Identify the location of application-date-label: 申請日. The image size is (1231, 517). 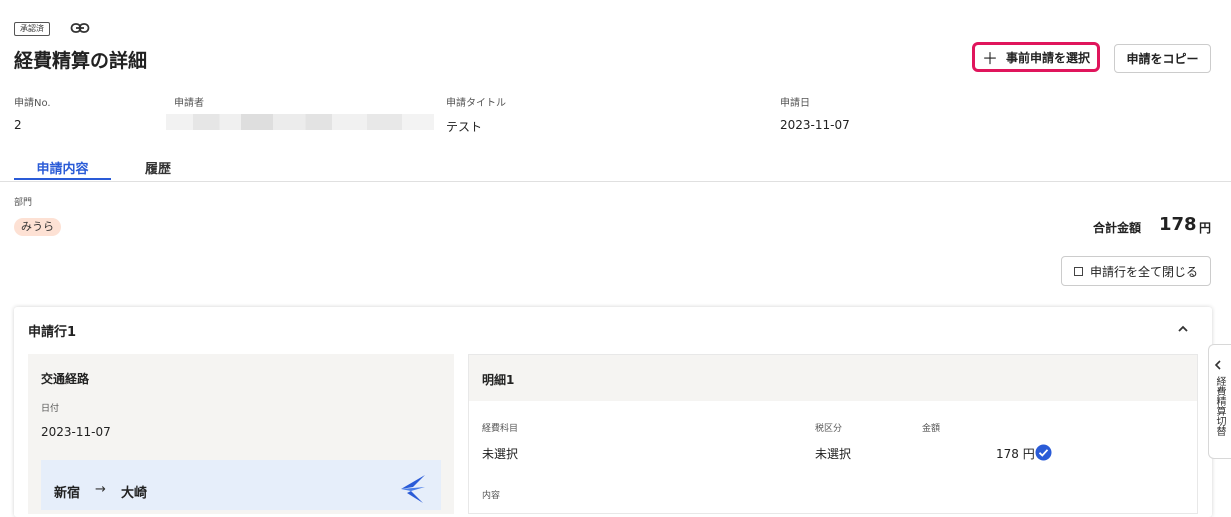
(795, 103).